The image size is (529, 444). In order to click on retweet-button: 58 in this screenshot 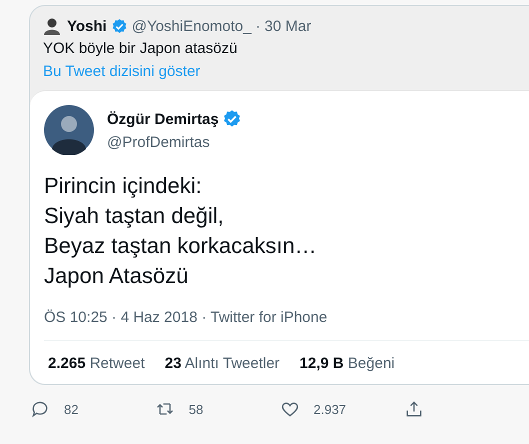, I will do `click(217, 409)`.